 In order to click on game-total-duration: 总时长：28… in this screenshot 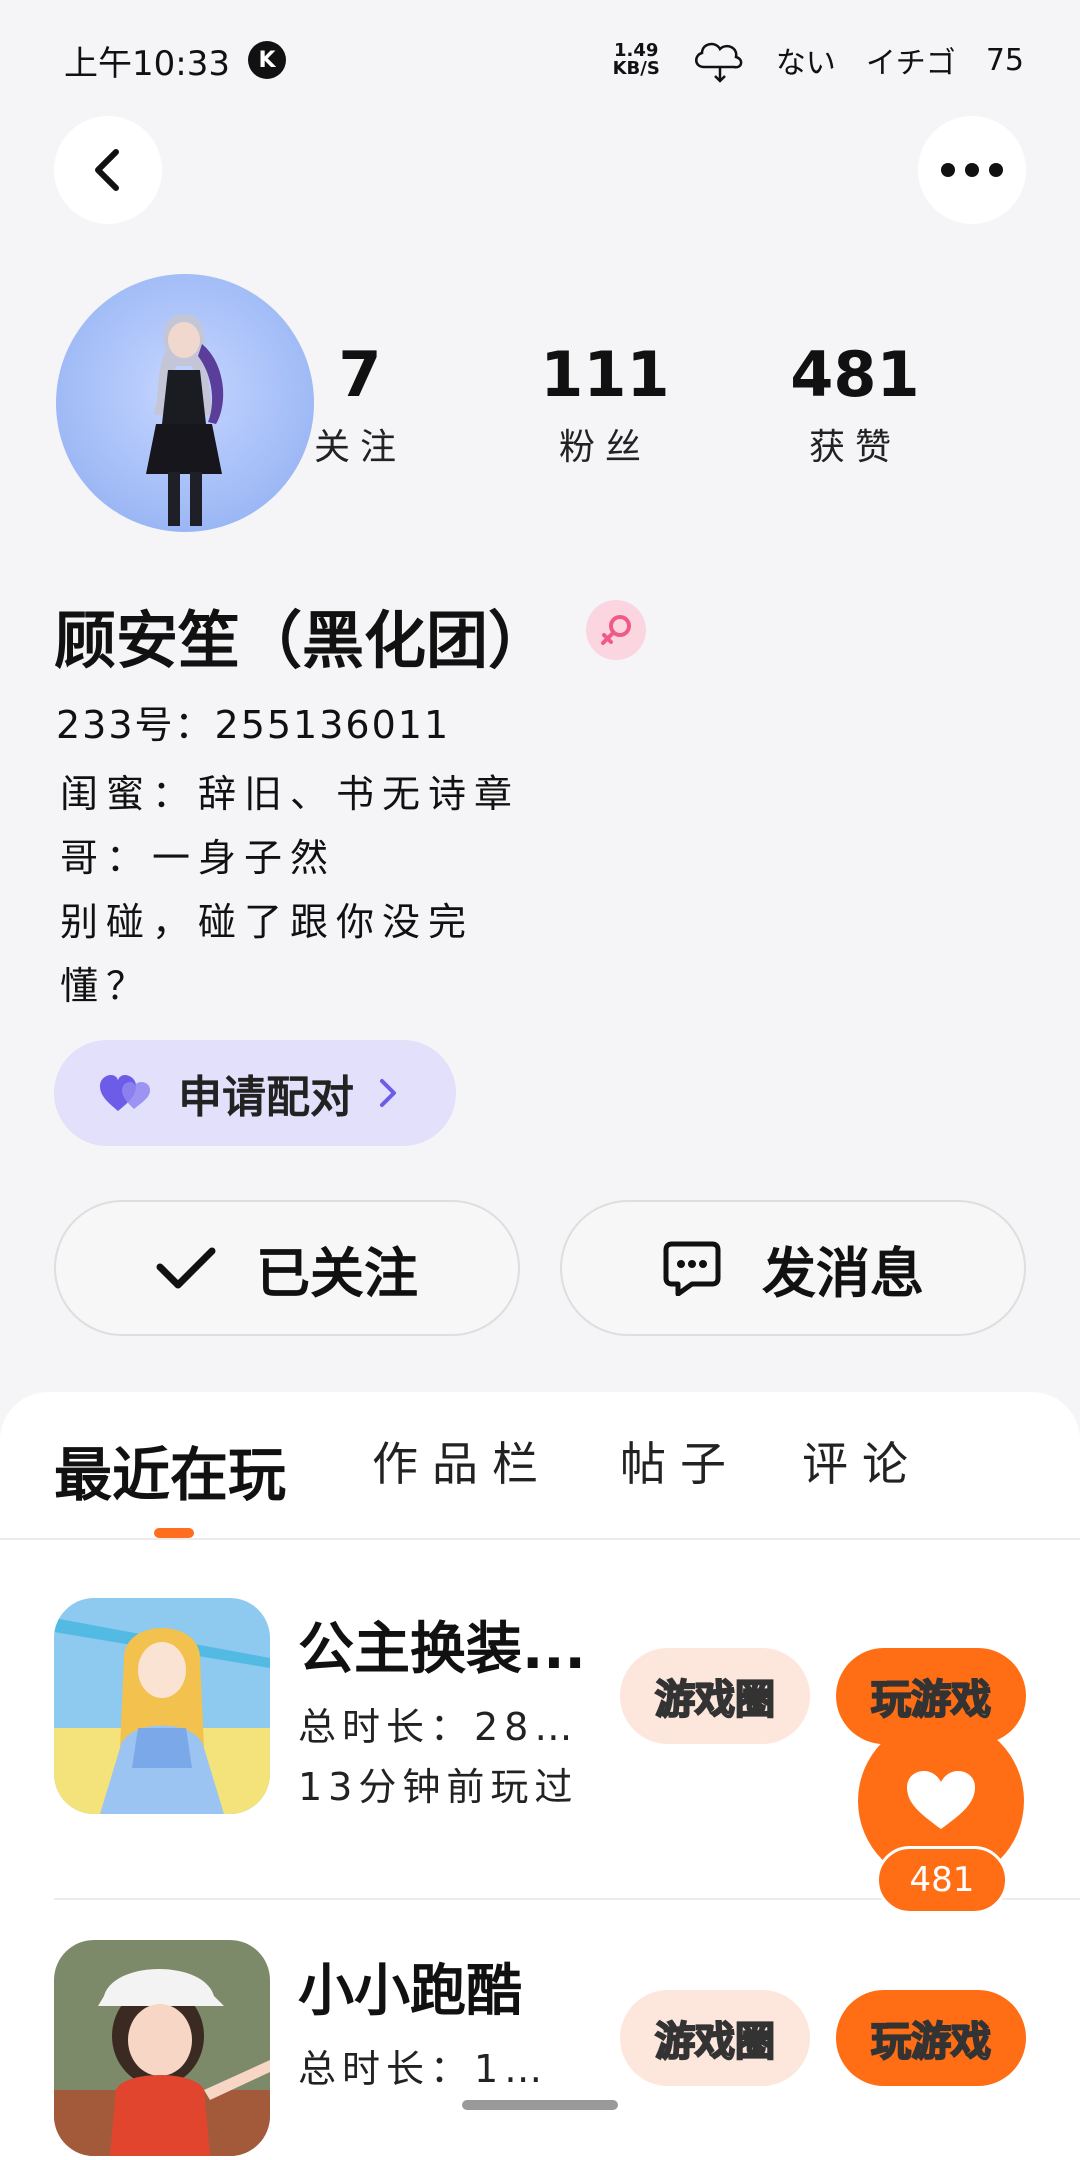, I will do `click(438, 1727)`.